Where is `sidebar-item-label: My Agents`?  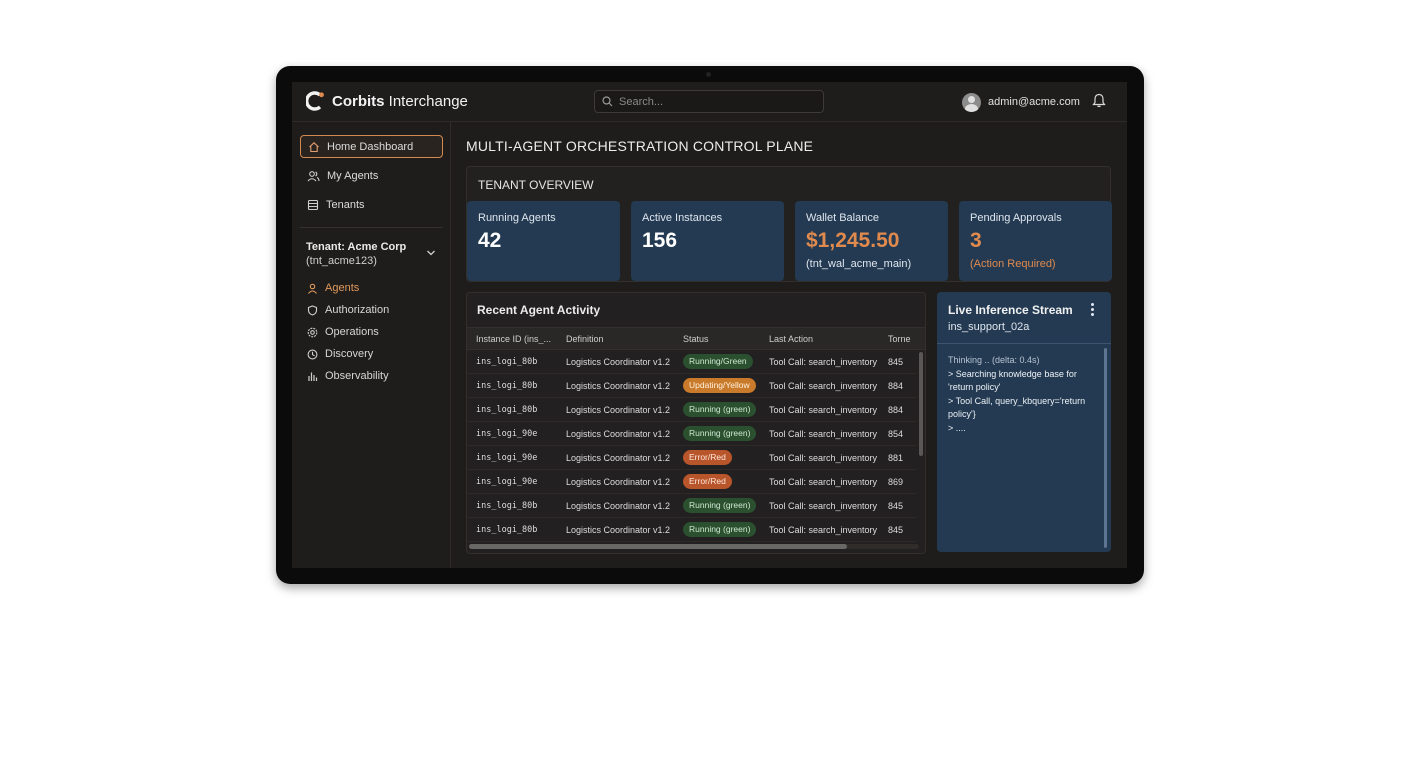
sidebar-item-label: My Agents is located at coordinates (353, 175).